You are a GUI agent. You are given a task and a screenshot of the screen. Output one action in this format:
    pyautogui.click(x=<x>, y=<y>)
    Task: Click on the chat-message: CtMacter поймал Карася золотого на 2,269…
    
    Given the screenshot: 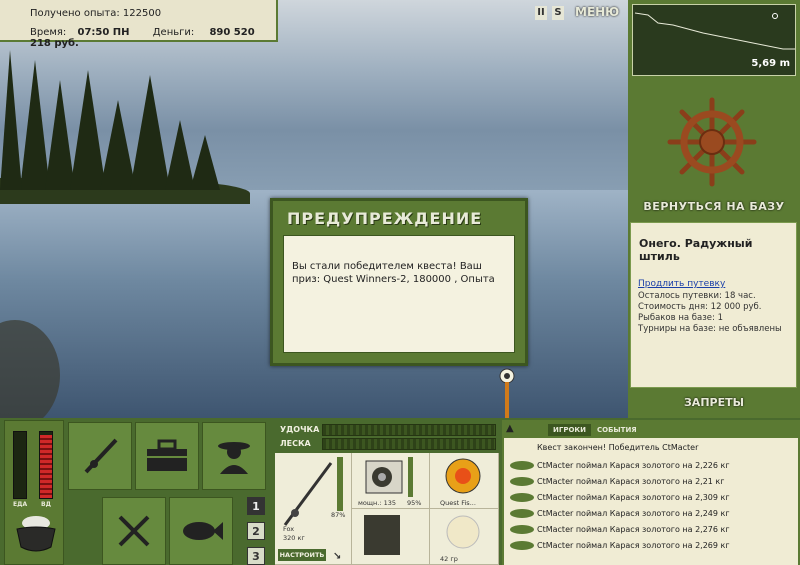 What is the action you would take?
    pyautogui.click(x=633, y=545)
    